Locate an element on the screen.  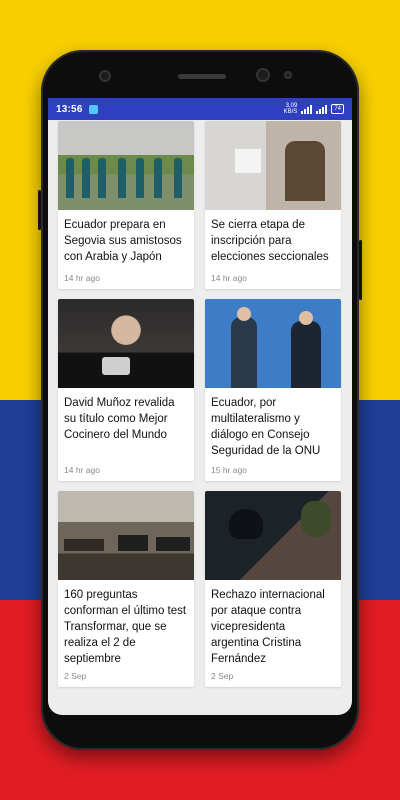
voter-registration-photo is located at coordinates (273, 165).